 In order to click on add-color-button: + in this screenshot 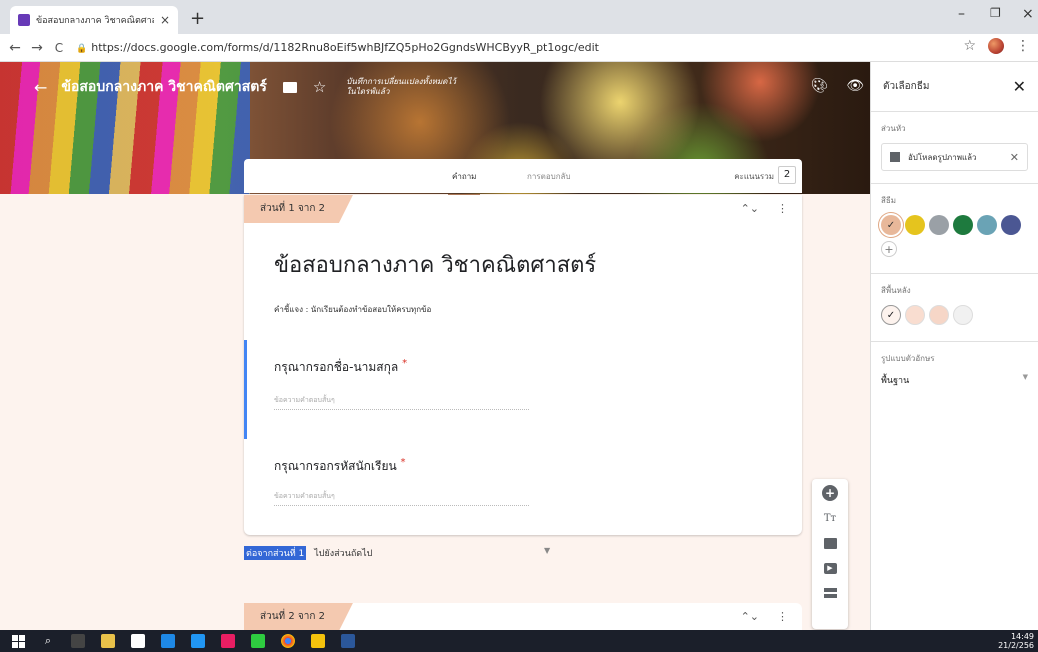, I will do `click(889, 249)`.